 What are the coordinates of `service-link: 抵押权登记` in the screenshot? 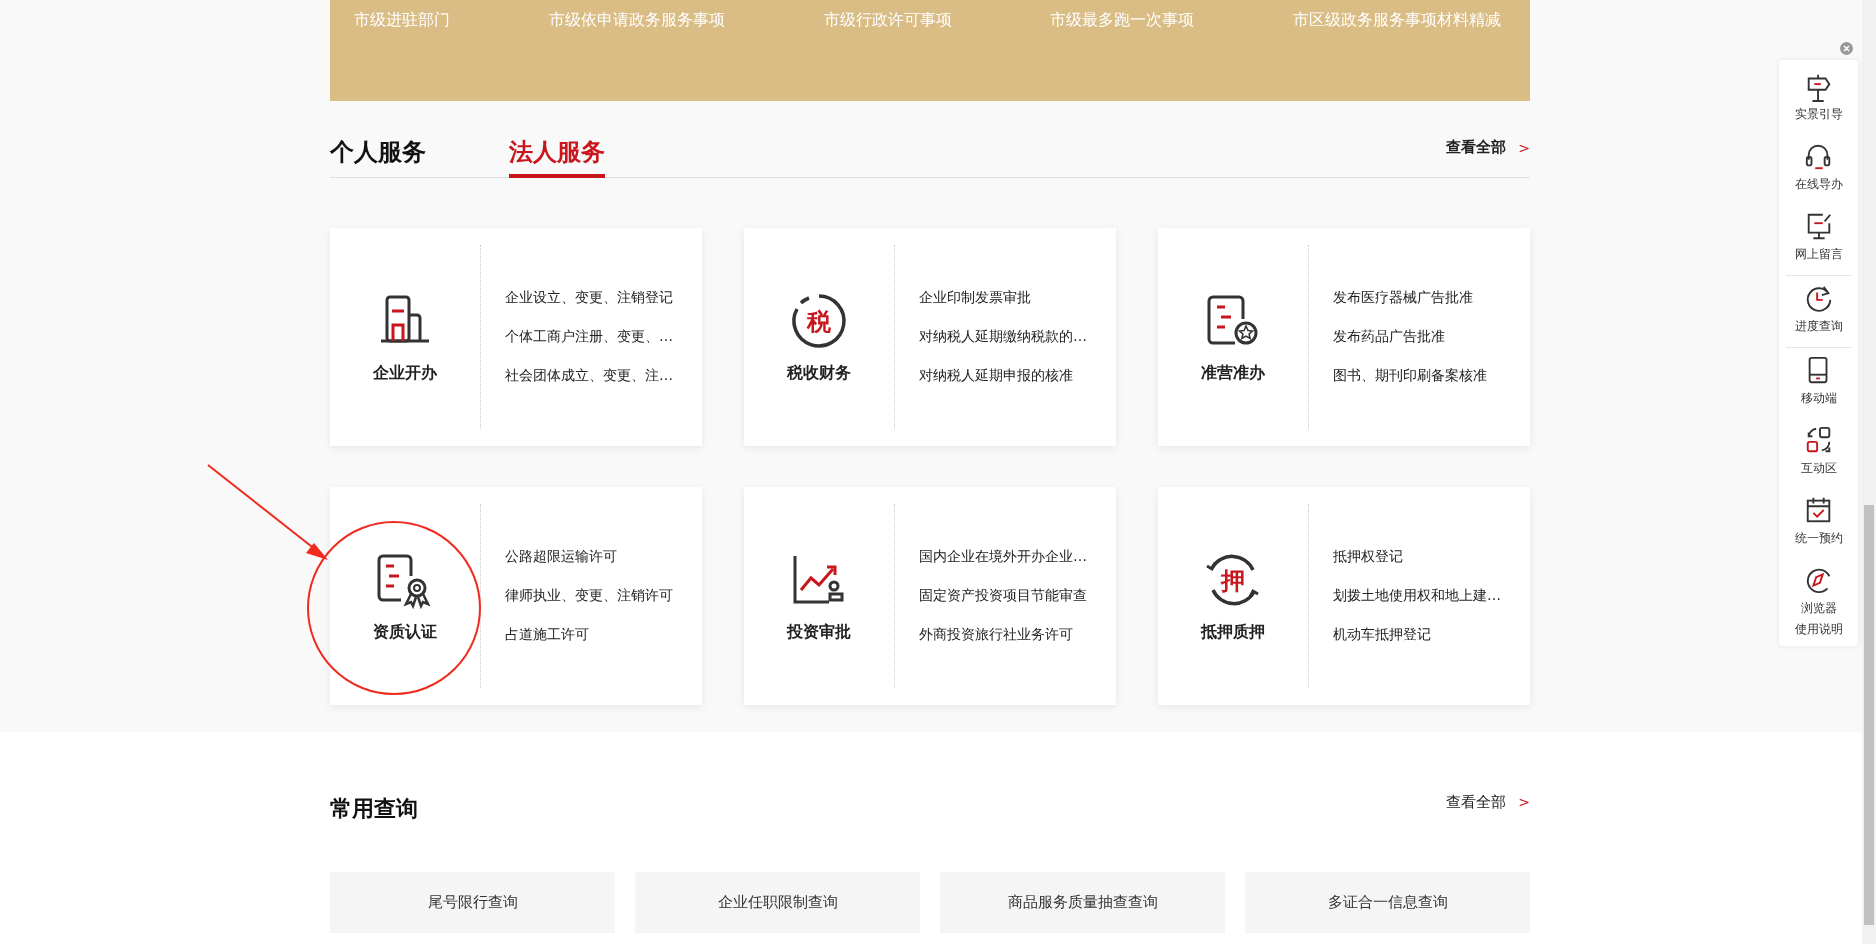 It's located at (1417, 557).